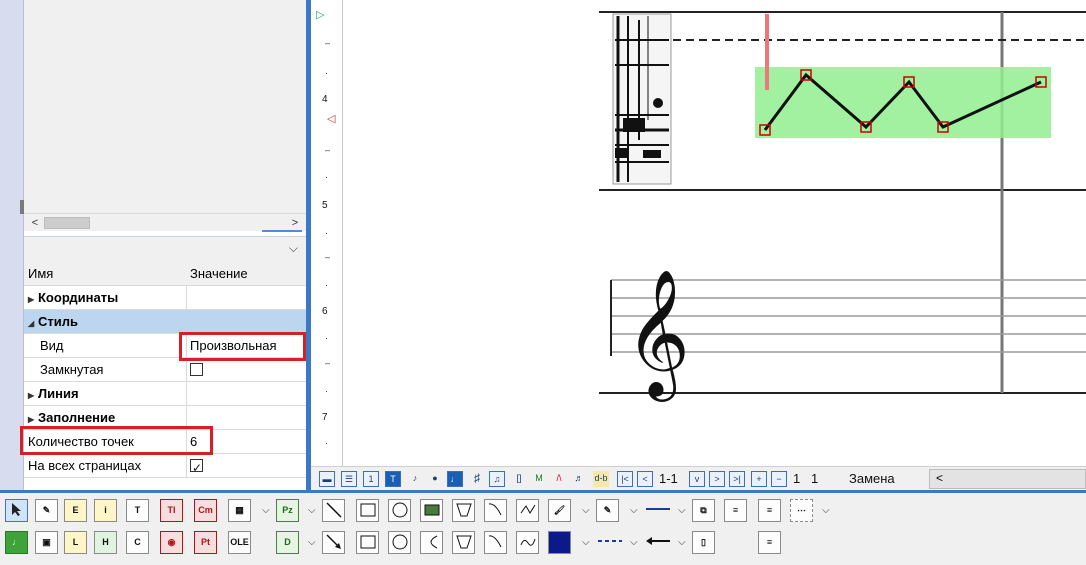 Image resolution: width=1086 pixels, height=565 pixels. Describe the element at coordinates (16, 510) in the screenshot. I see `select-tool-button` at that location.